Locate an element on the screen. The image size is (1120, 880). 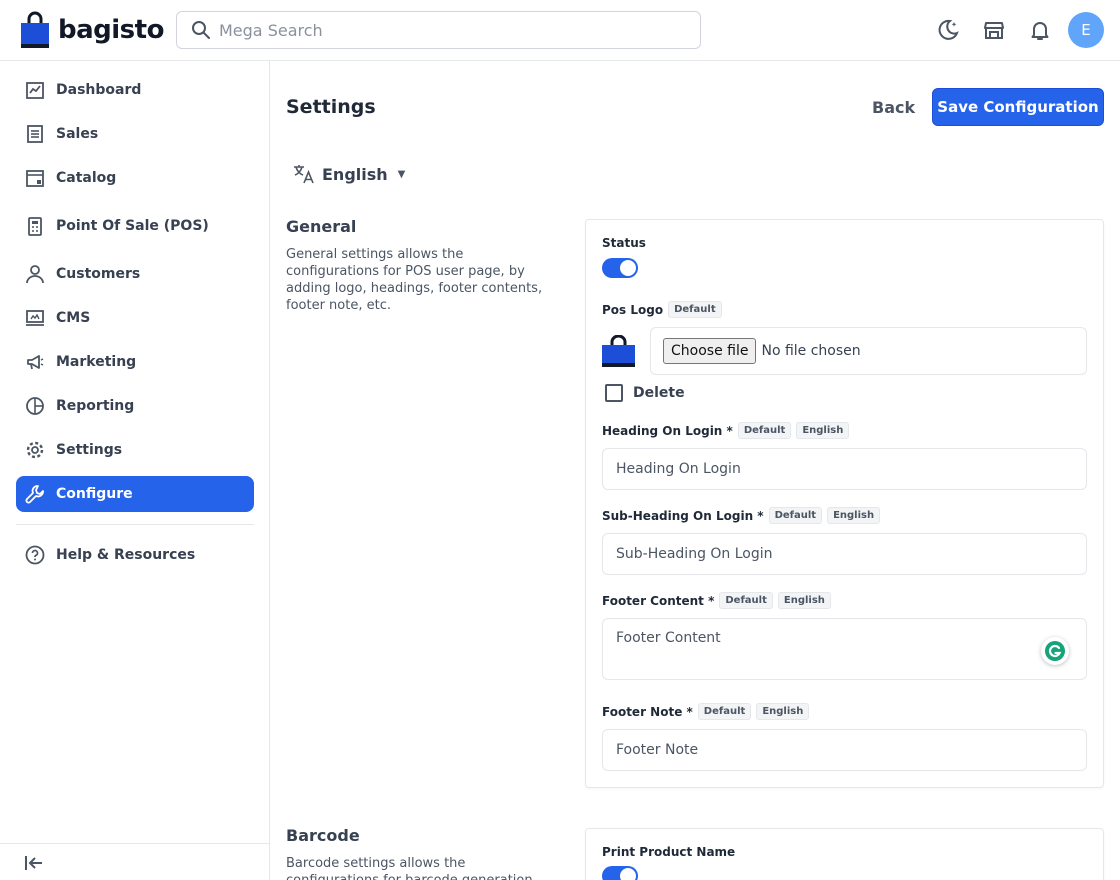
pos-logo-file-input: Choose file No file chosen is located at coordinates (868, 351).